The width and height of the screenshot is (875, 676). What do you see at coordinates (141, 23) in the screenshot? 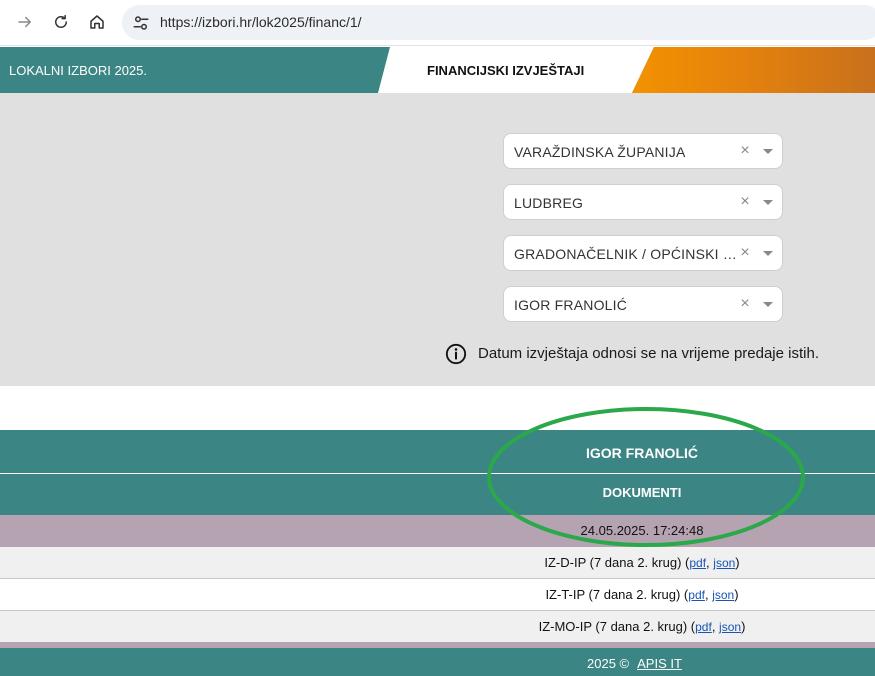
I see `tune-icon` at bounding box center [141, 23].